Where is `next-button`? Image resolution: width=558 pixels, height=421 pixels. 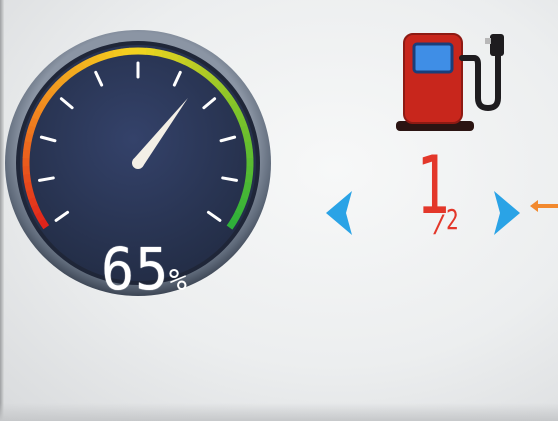
next-button is located at coordinates (506, 213).